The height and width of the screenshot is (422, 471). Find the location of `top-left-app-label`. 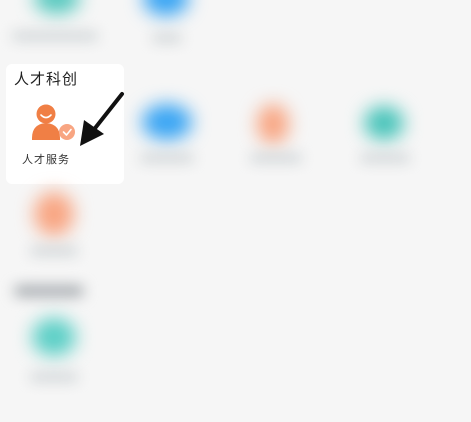

top-left-app-label is located at coordinates (55, 36).